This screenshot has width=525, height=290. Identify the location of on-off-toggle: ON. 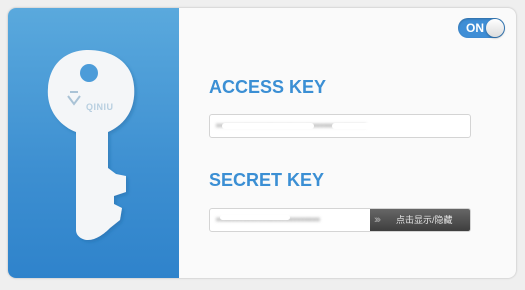
(481, 28).